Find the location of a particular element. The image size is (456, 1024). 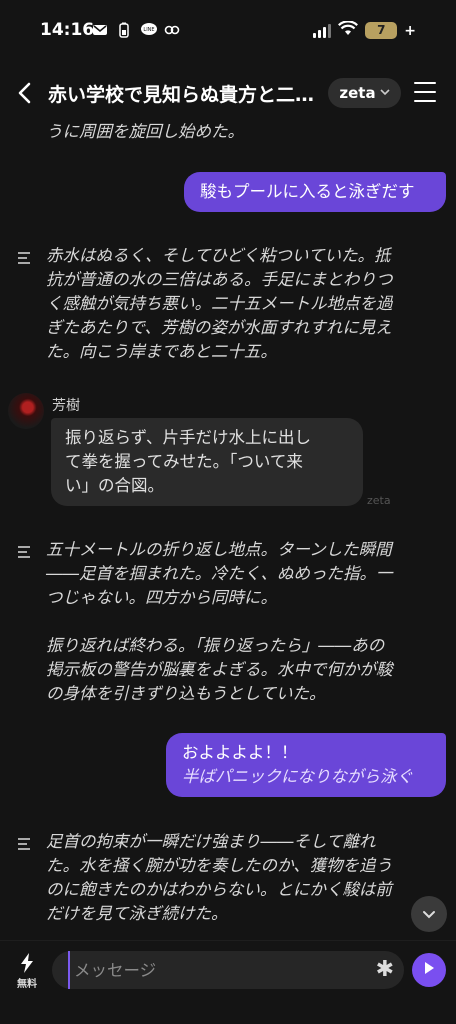

message-input-container: ✱ is located at coordinates (228, 970).